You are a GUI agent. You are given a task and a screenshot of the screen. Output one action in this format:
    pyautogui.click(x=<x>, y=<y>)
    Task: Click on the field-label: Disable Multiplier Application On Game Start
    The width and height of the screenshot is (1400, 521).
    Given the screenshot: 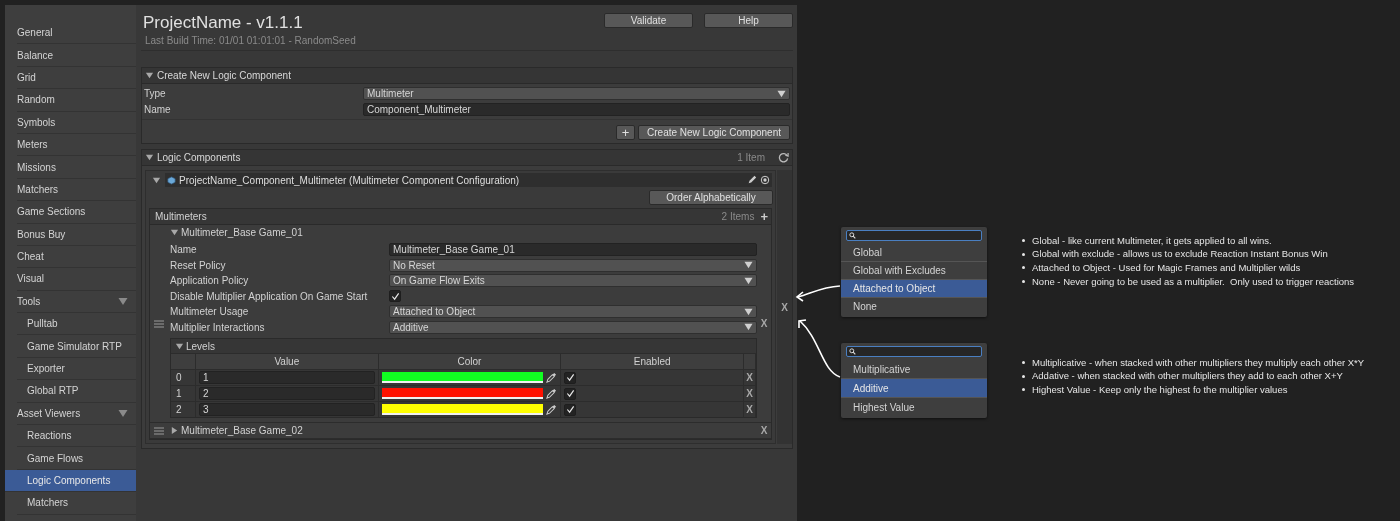 What is the action you would take?
    pyautogui.click(x=269, y=296)
    